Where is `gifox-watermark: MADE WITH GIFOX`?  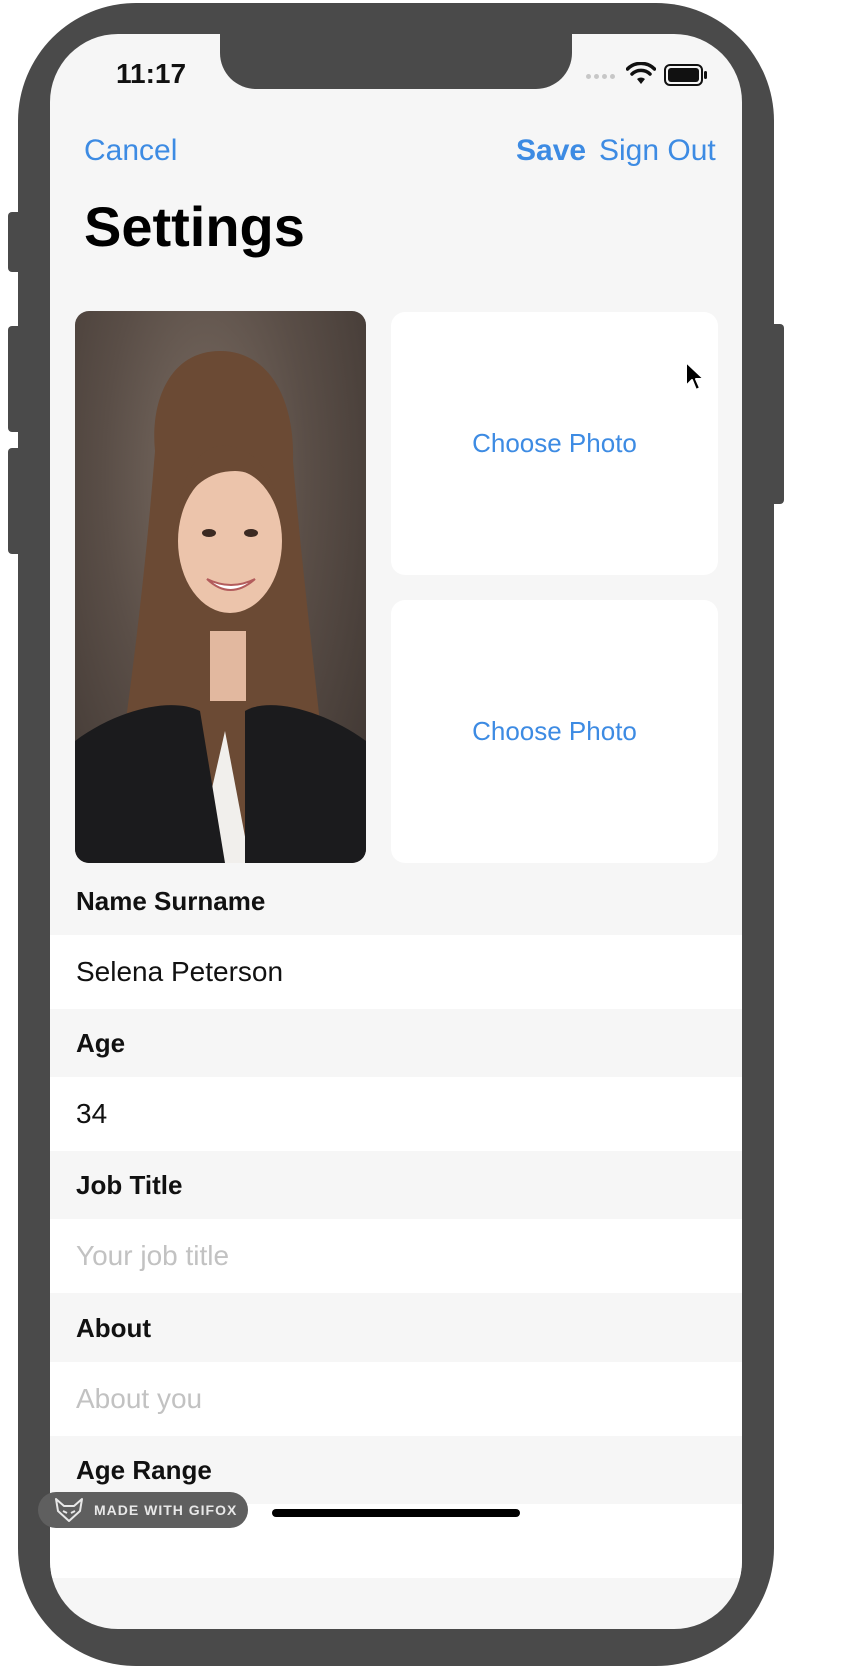
gifox-watermark: MADE WITH GIFOX is located at coordinates (143, 1510).